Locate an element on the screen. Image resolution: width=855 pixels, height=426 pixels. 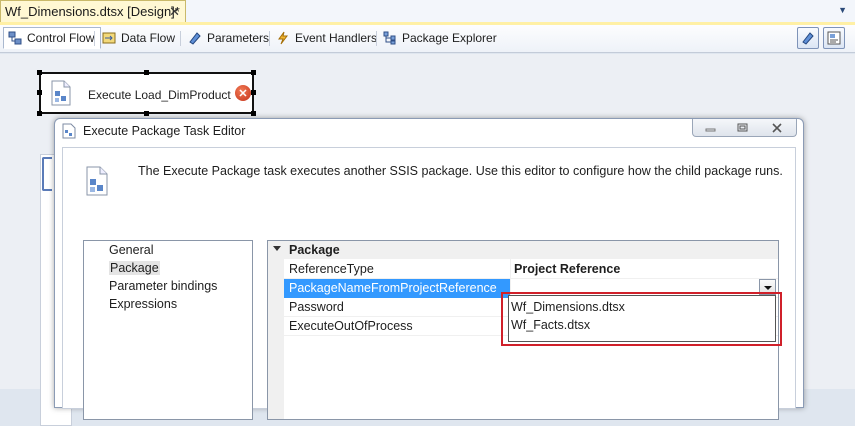
collapse-icon is located at coordinates (277, 248).